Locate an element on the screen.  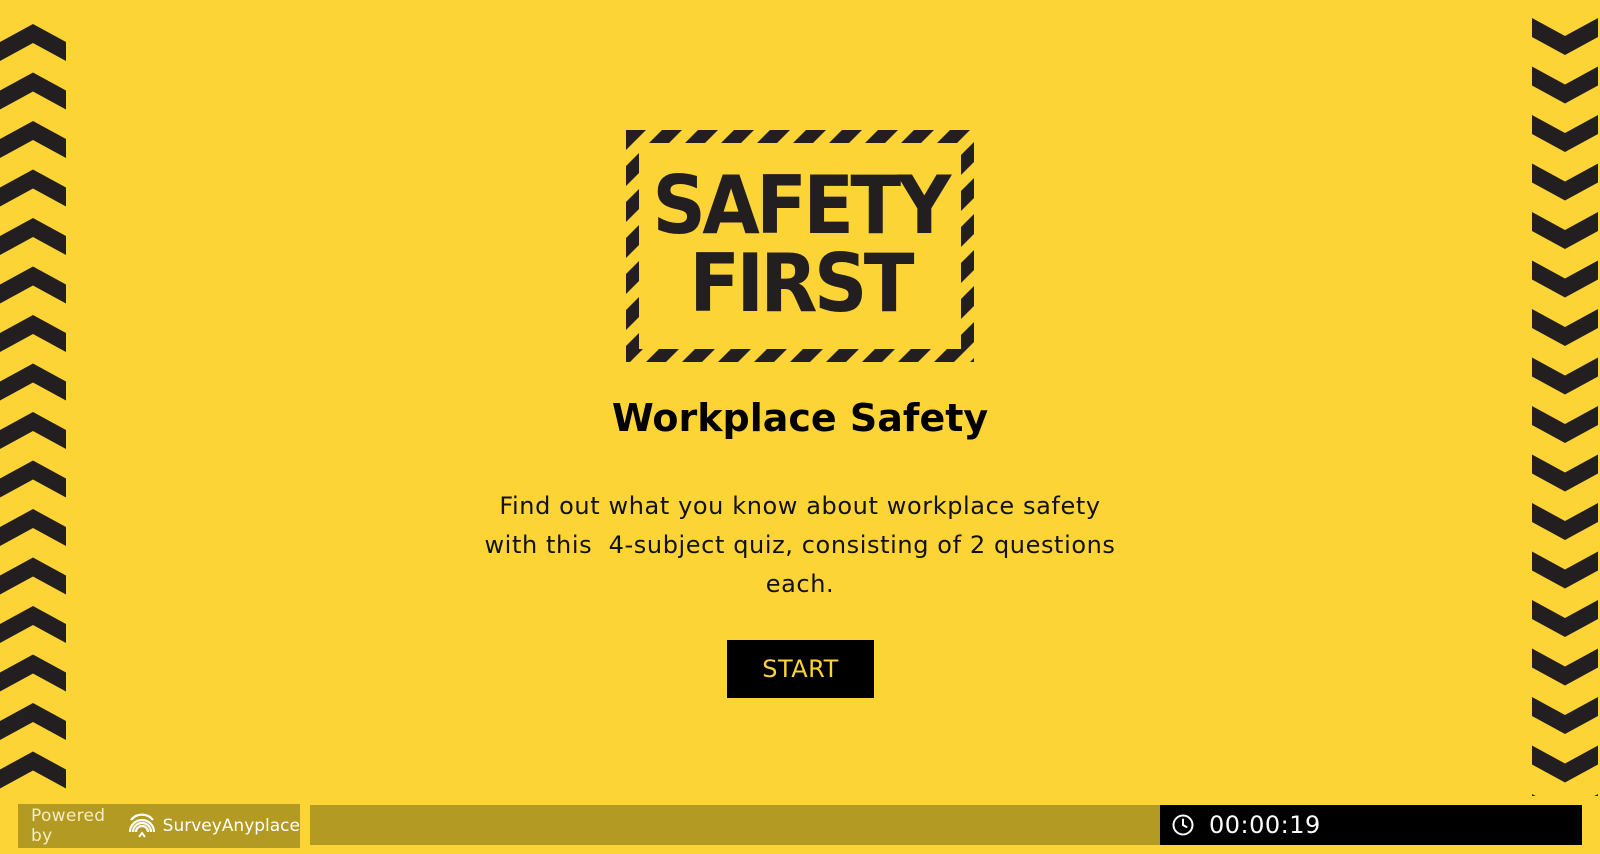
logo-line-1: SAFETY is located at coordinates (801, 205).